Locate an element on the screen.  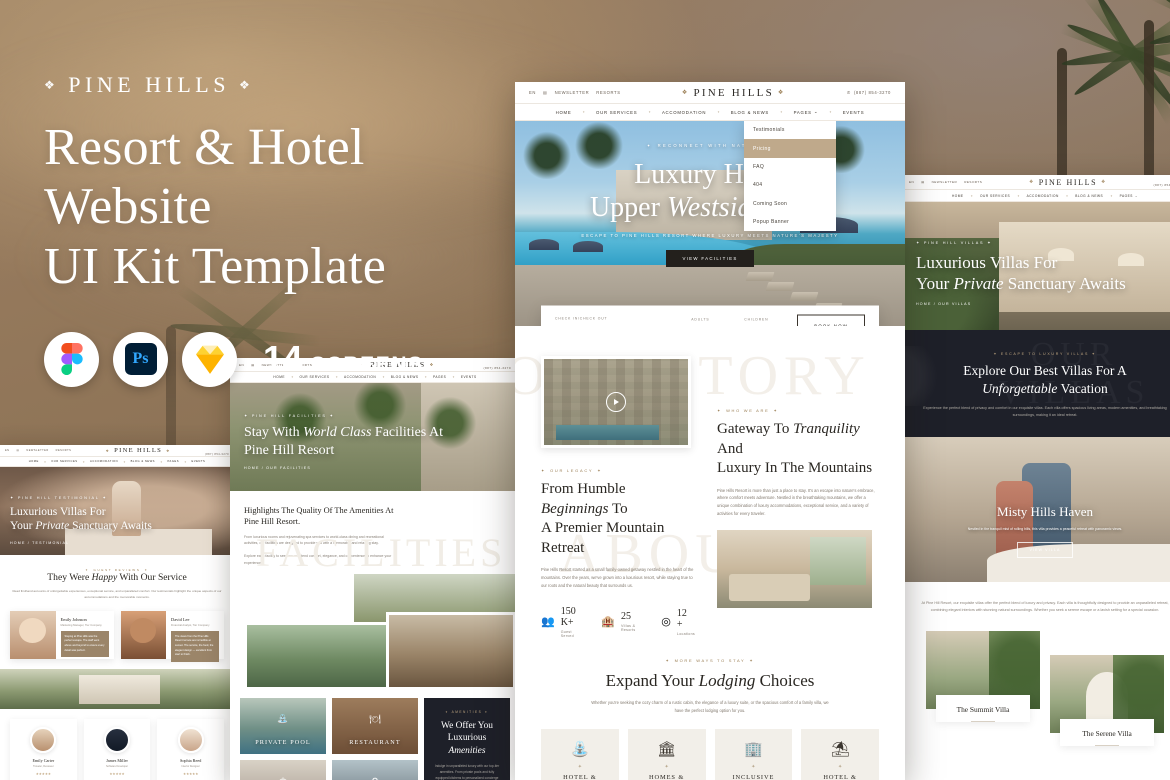
panel-heading: We Offer You Luxurious Amenities is located at coordinates (467, 738).